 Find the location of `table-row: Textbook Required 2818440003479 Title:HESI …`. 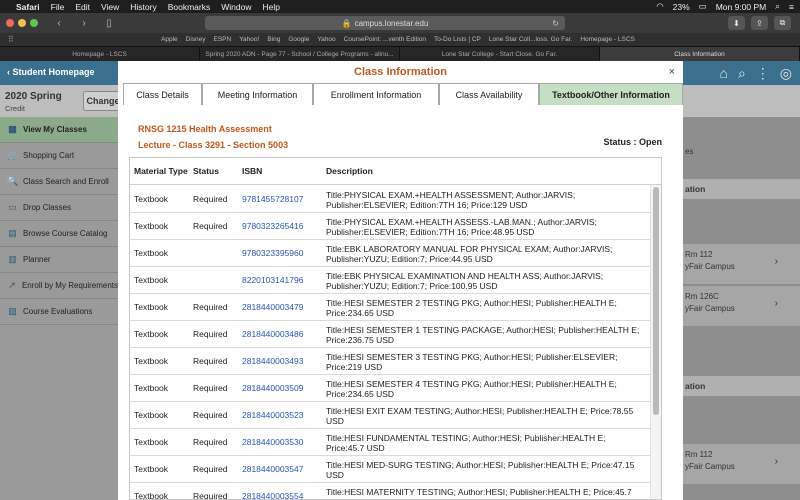

table-row: Textbook Required 2818440003479 Title:HESI … is located at coordinates (390, 307).